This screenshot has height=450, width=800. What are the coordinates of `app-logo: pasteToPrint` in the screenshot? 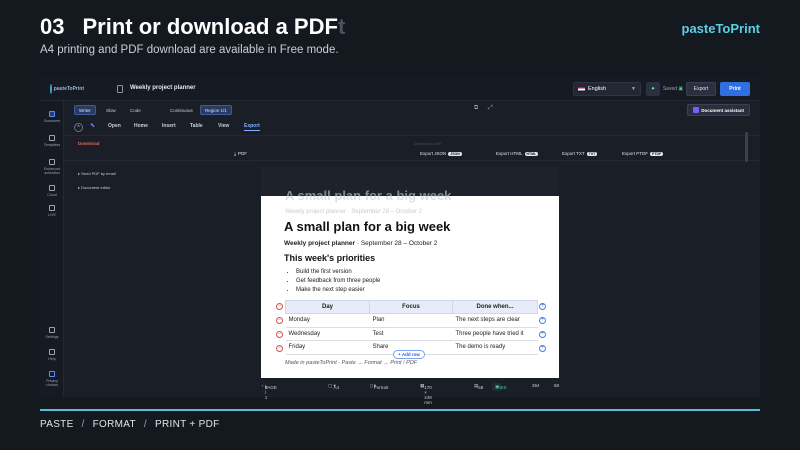 It's located at (67, 89).